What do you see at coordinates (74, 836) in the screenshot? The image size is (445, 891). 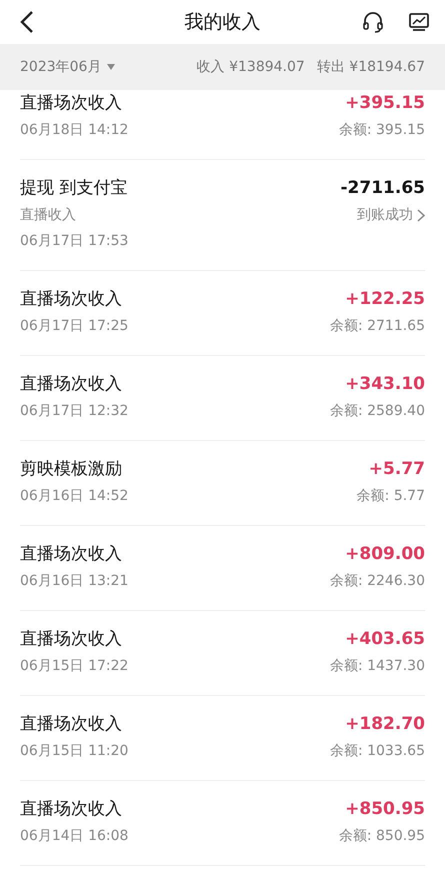 I see `record-date: 06月14日 16:08` at bounding box center [74, 836].